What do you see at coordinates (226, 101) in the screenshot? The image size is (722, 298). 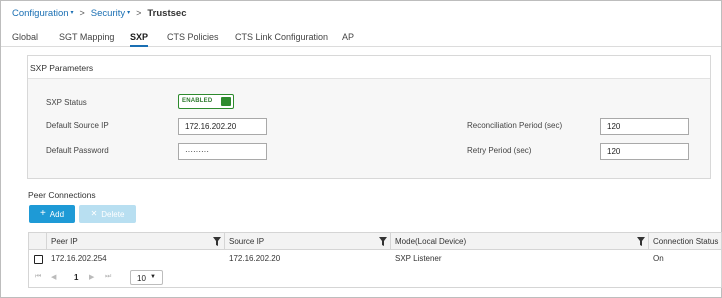 I see `toggle-knob` at bounding box center [226, 101].